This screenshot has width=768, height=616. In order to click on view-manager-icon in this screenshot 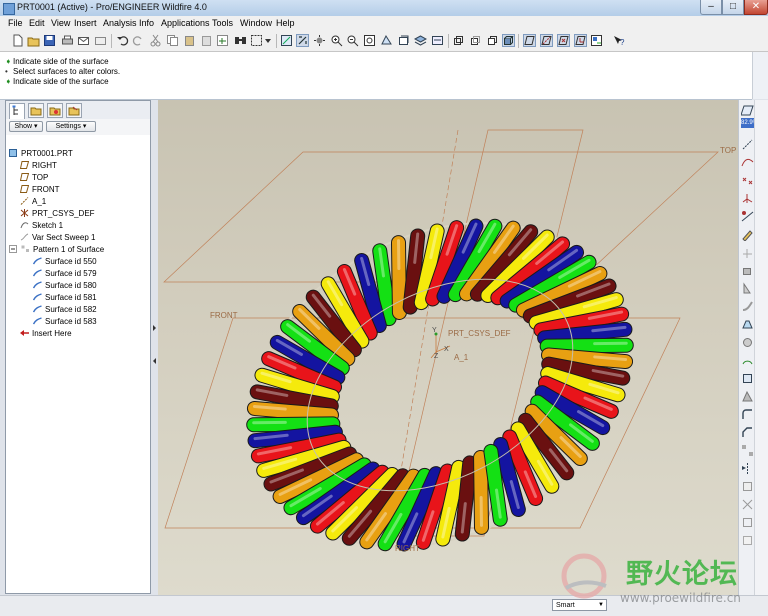, I will do `click(437, 40)`.